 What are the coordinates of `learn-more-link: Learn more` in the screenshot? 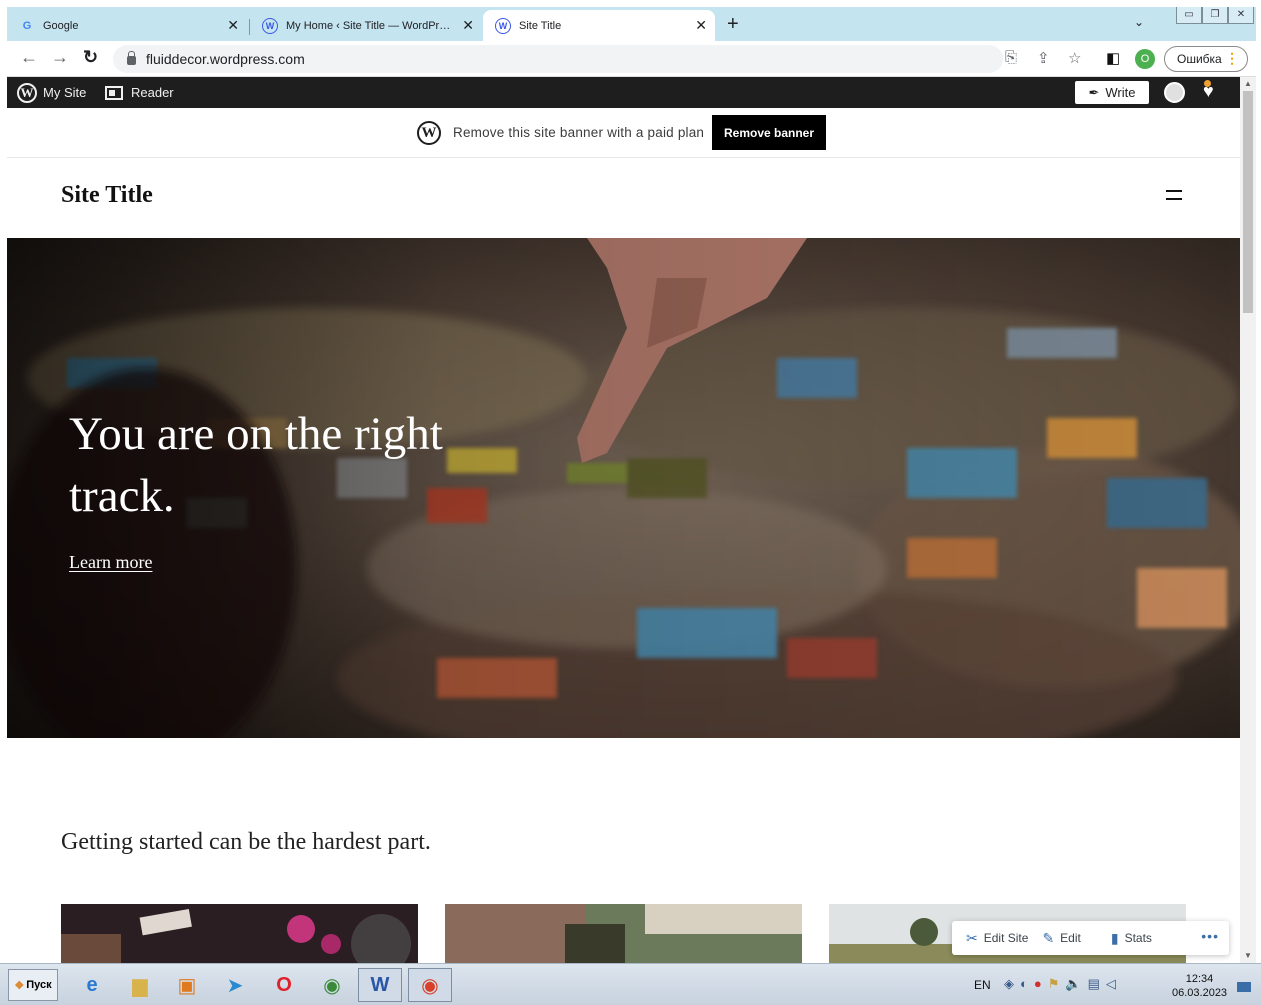 It's located at (110, 562).